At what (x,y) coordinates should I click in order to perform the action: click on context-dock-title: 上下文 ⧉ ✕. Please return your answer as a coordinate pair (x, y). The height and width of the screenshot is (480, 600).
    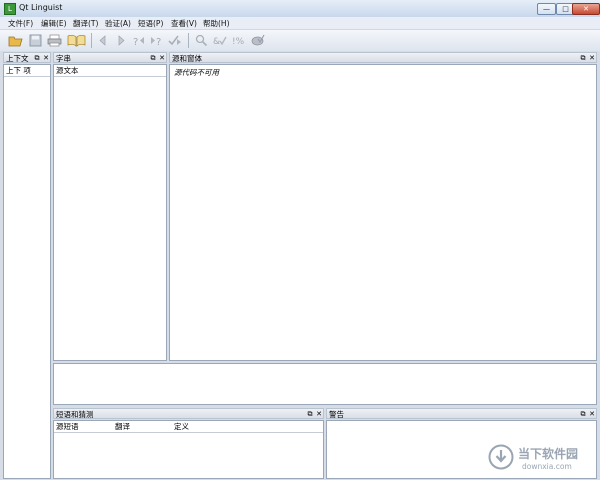
    Looking at the image, I should click on (27, 57).